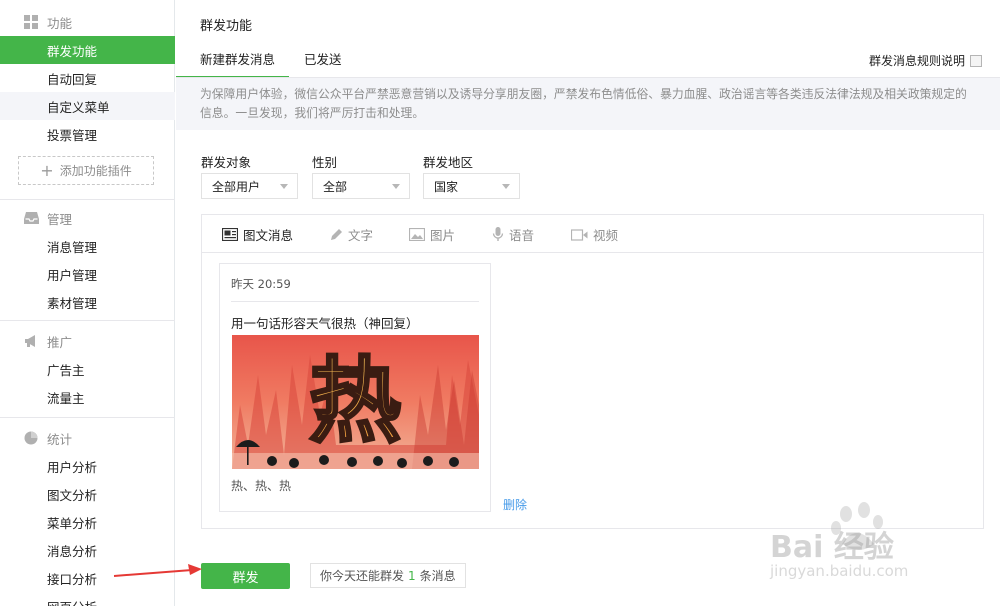  Describe the element at coordinates (362, 576) in the screenshot. I see `quota-prefix: 你今天还能群发` at that location.